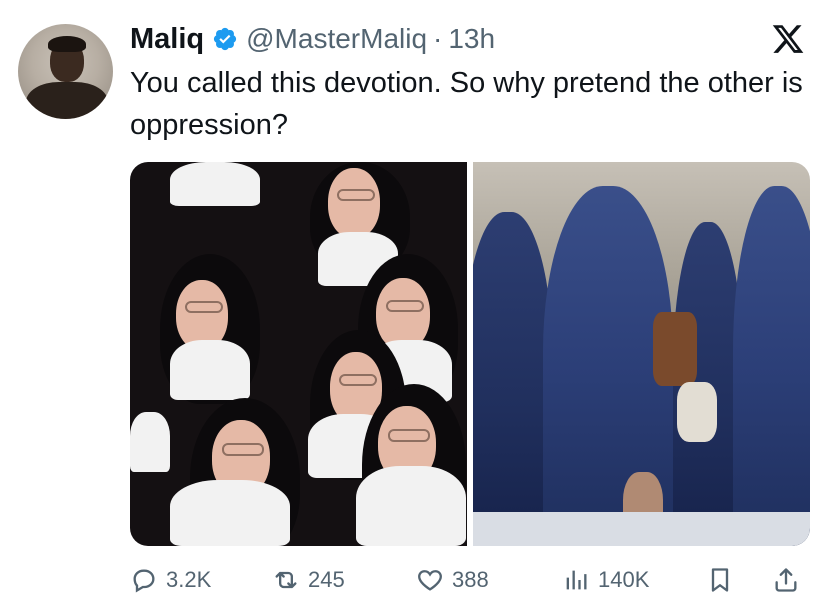 The height and width of the screenshot is (607, 828). Describe the element at coordinates (430, 580) in the screenshot. I see `like-icon` at that location.